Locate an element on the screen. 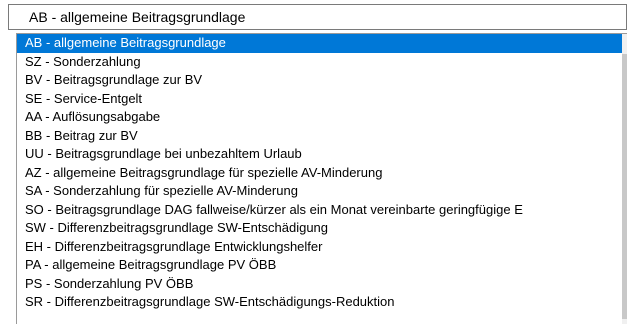  list-item-bb: BB - Beitrag zur BV is located at coordinates (320, 136).